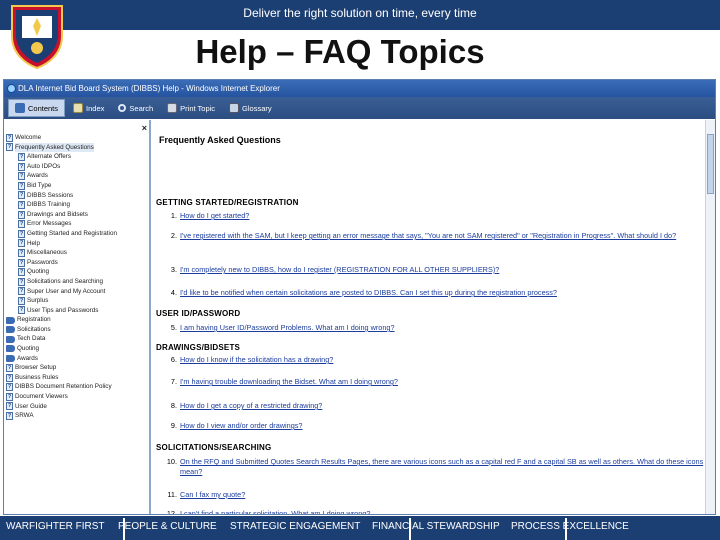 This screenshot has width=720, height=540. I want to click on contents-tree-item: ? DIBBS Sessions, so click(76, 196).